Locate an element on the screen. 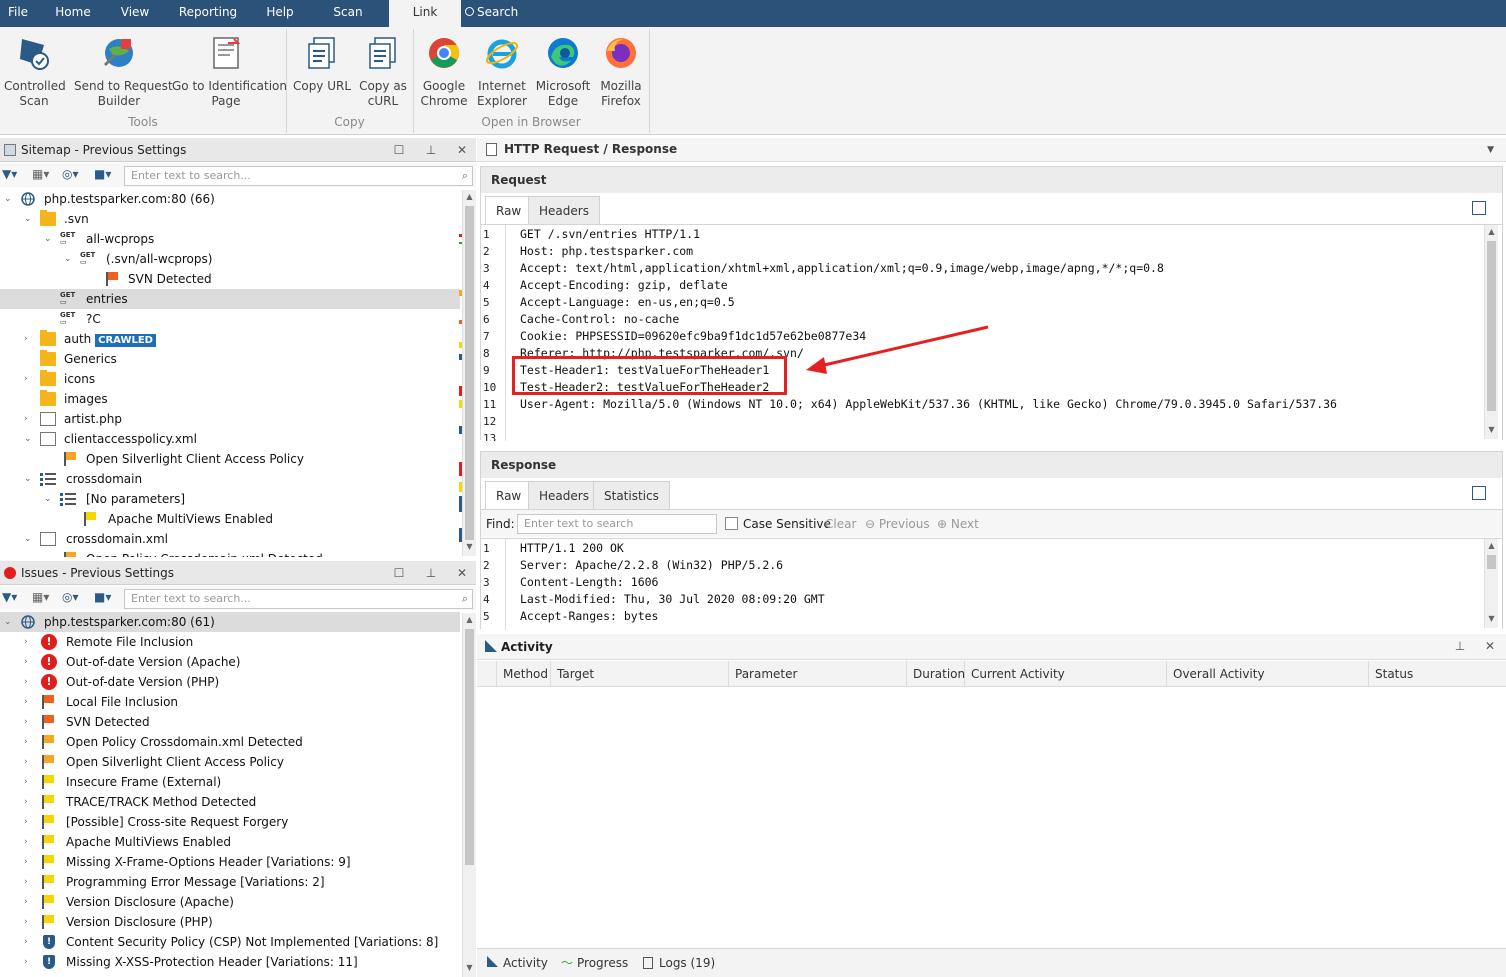 The width and height of the screenshot is (1506, 977). menu-view: View is located at coordinates (135, 13).